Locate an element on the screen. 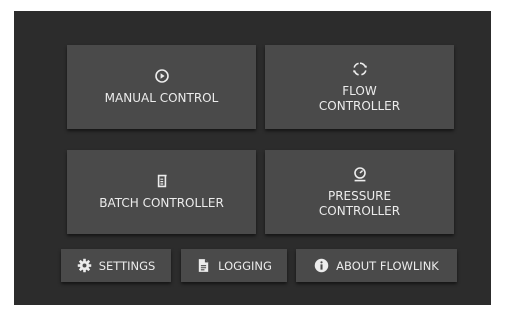 This screenshot has height=317, width=506. settings-button: SETTINGS is located at coordinates (116, 265).